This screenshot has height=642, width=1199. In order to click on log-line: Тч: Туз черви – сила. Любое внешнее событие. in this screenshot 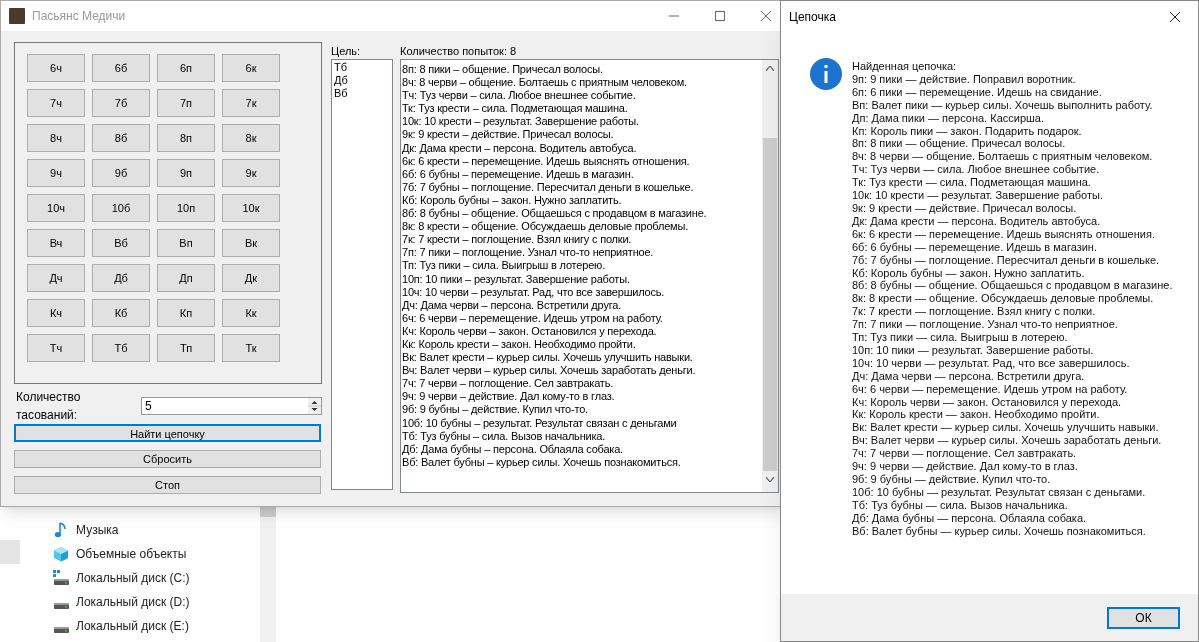, I will do `click(519, 96)`.